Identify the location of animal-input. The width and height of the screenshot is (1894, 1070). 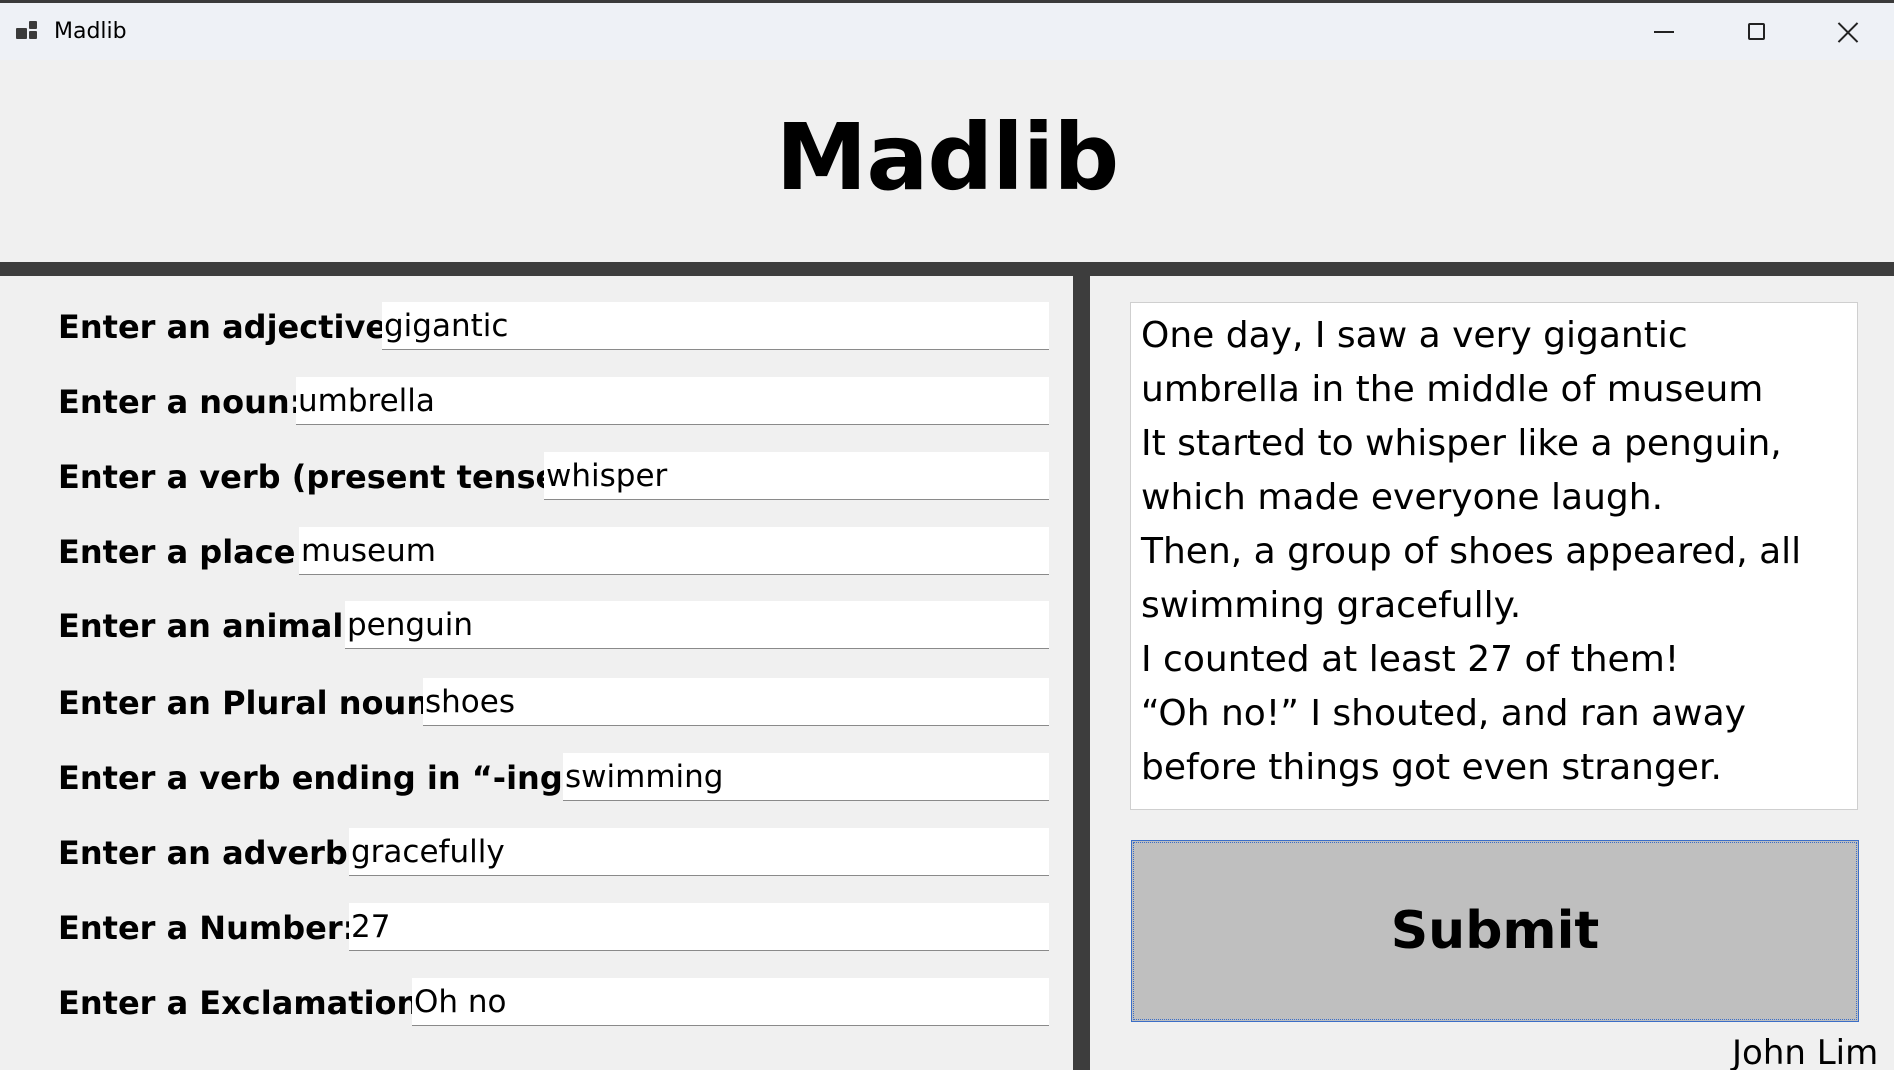
(697, 625).